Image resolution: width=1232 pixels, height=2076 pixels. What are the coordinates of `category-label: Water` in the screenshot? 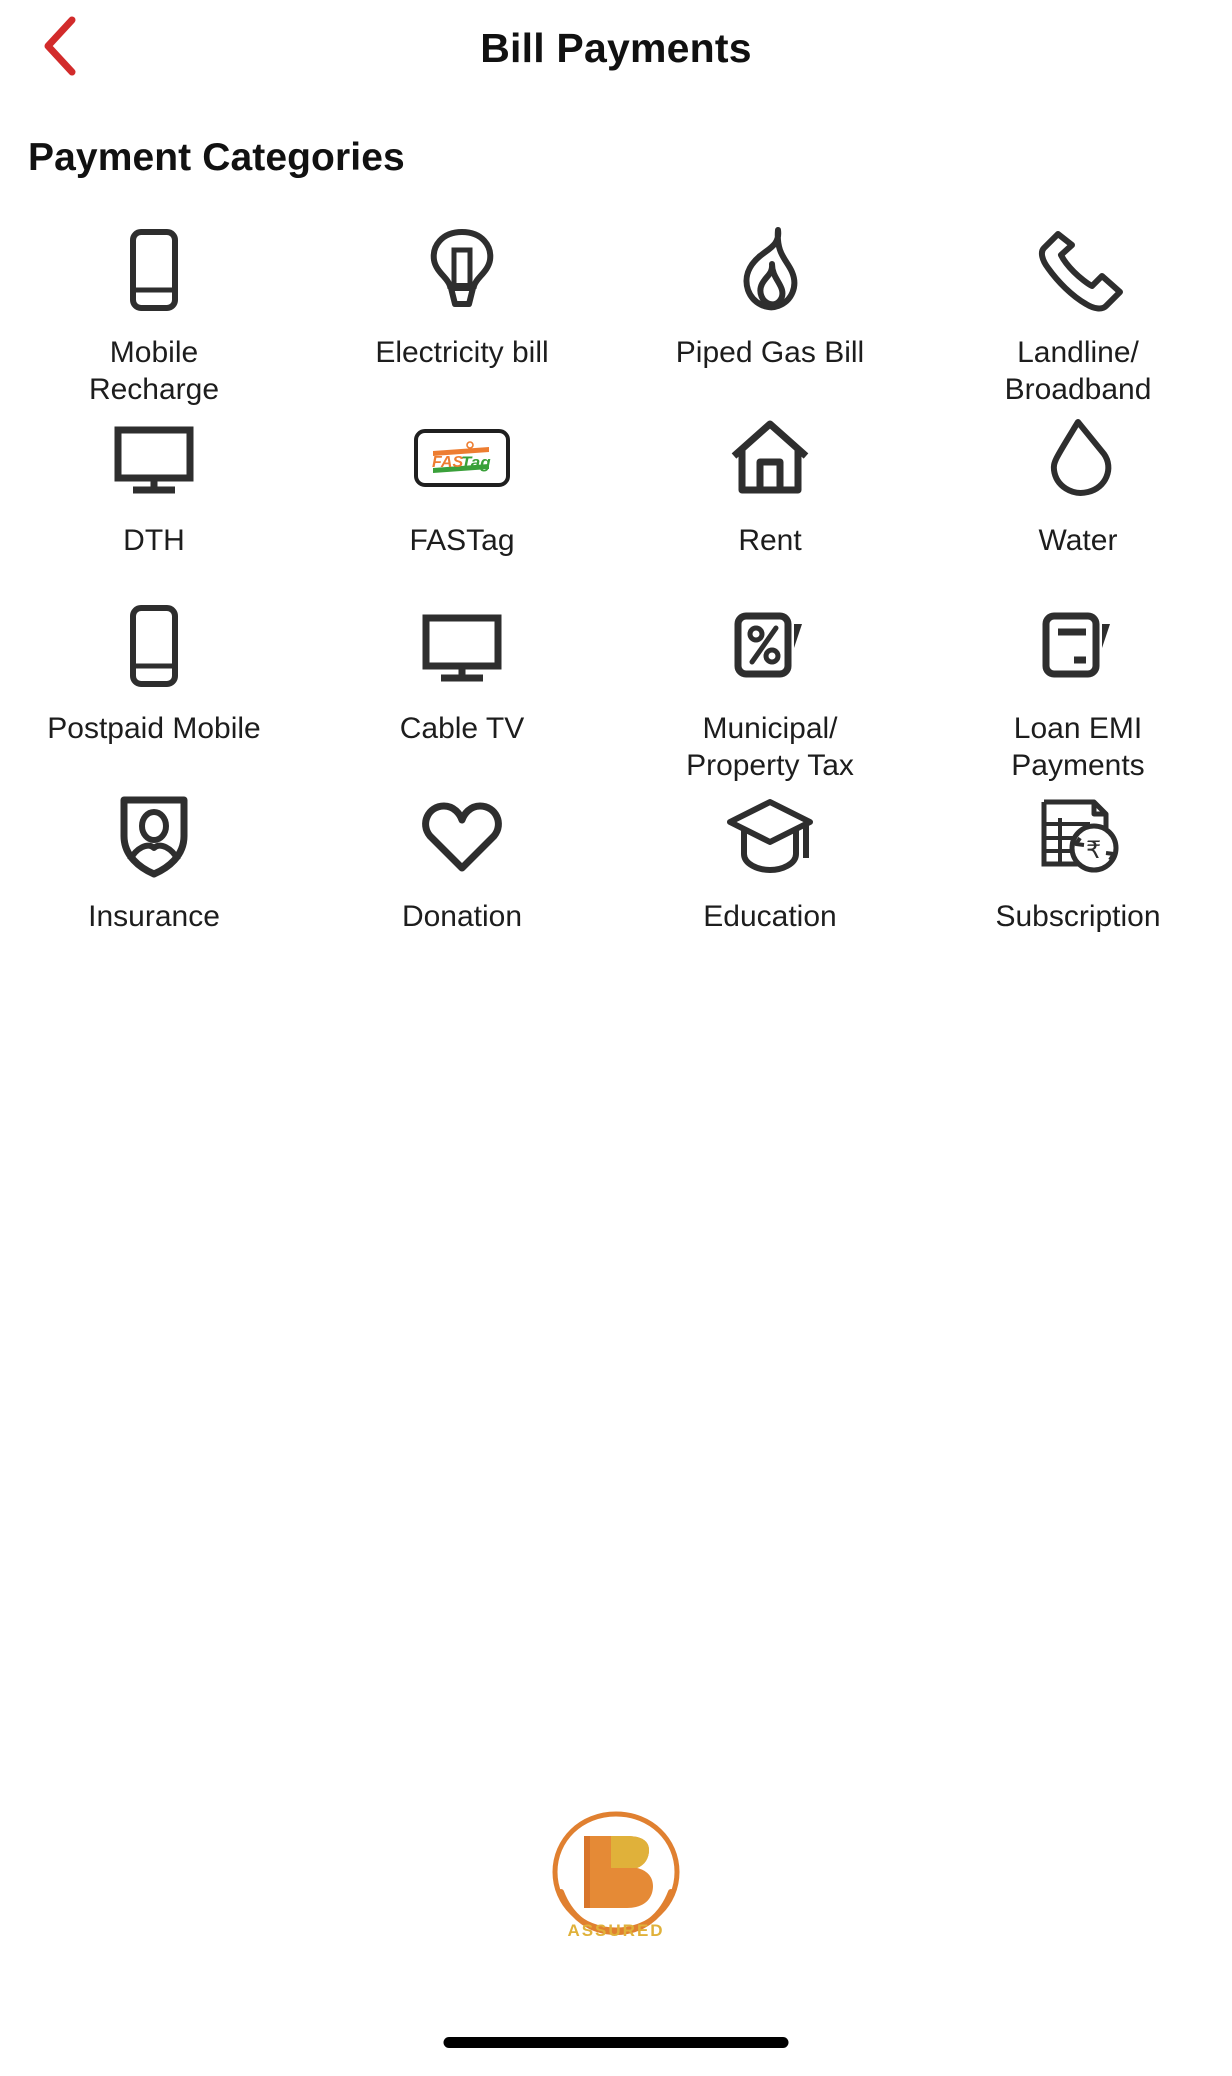 It's located at (1078, 540).